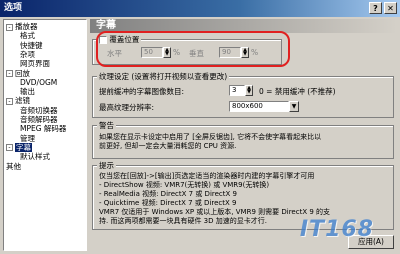 The width and height of the screenshot is (400, 254). Describe the element at coordinates (237, 90) in the screenshot. I see `buffer-input: 3` at that location.